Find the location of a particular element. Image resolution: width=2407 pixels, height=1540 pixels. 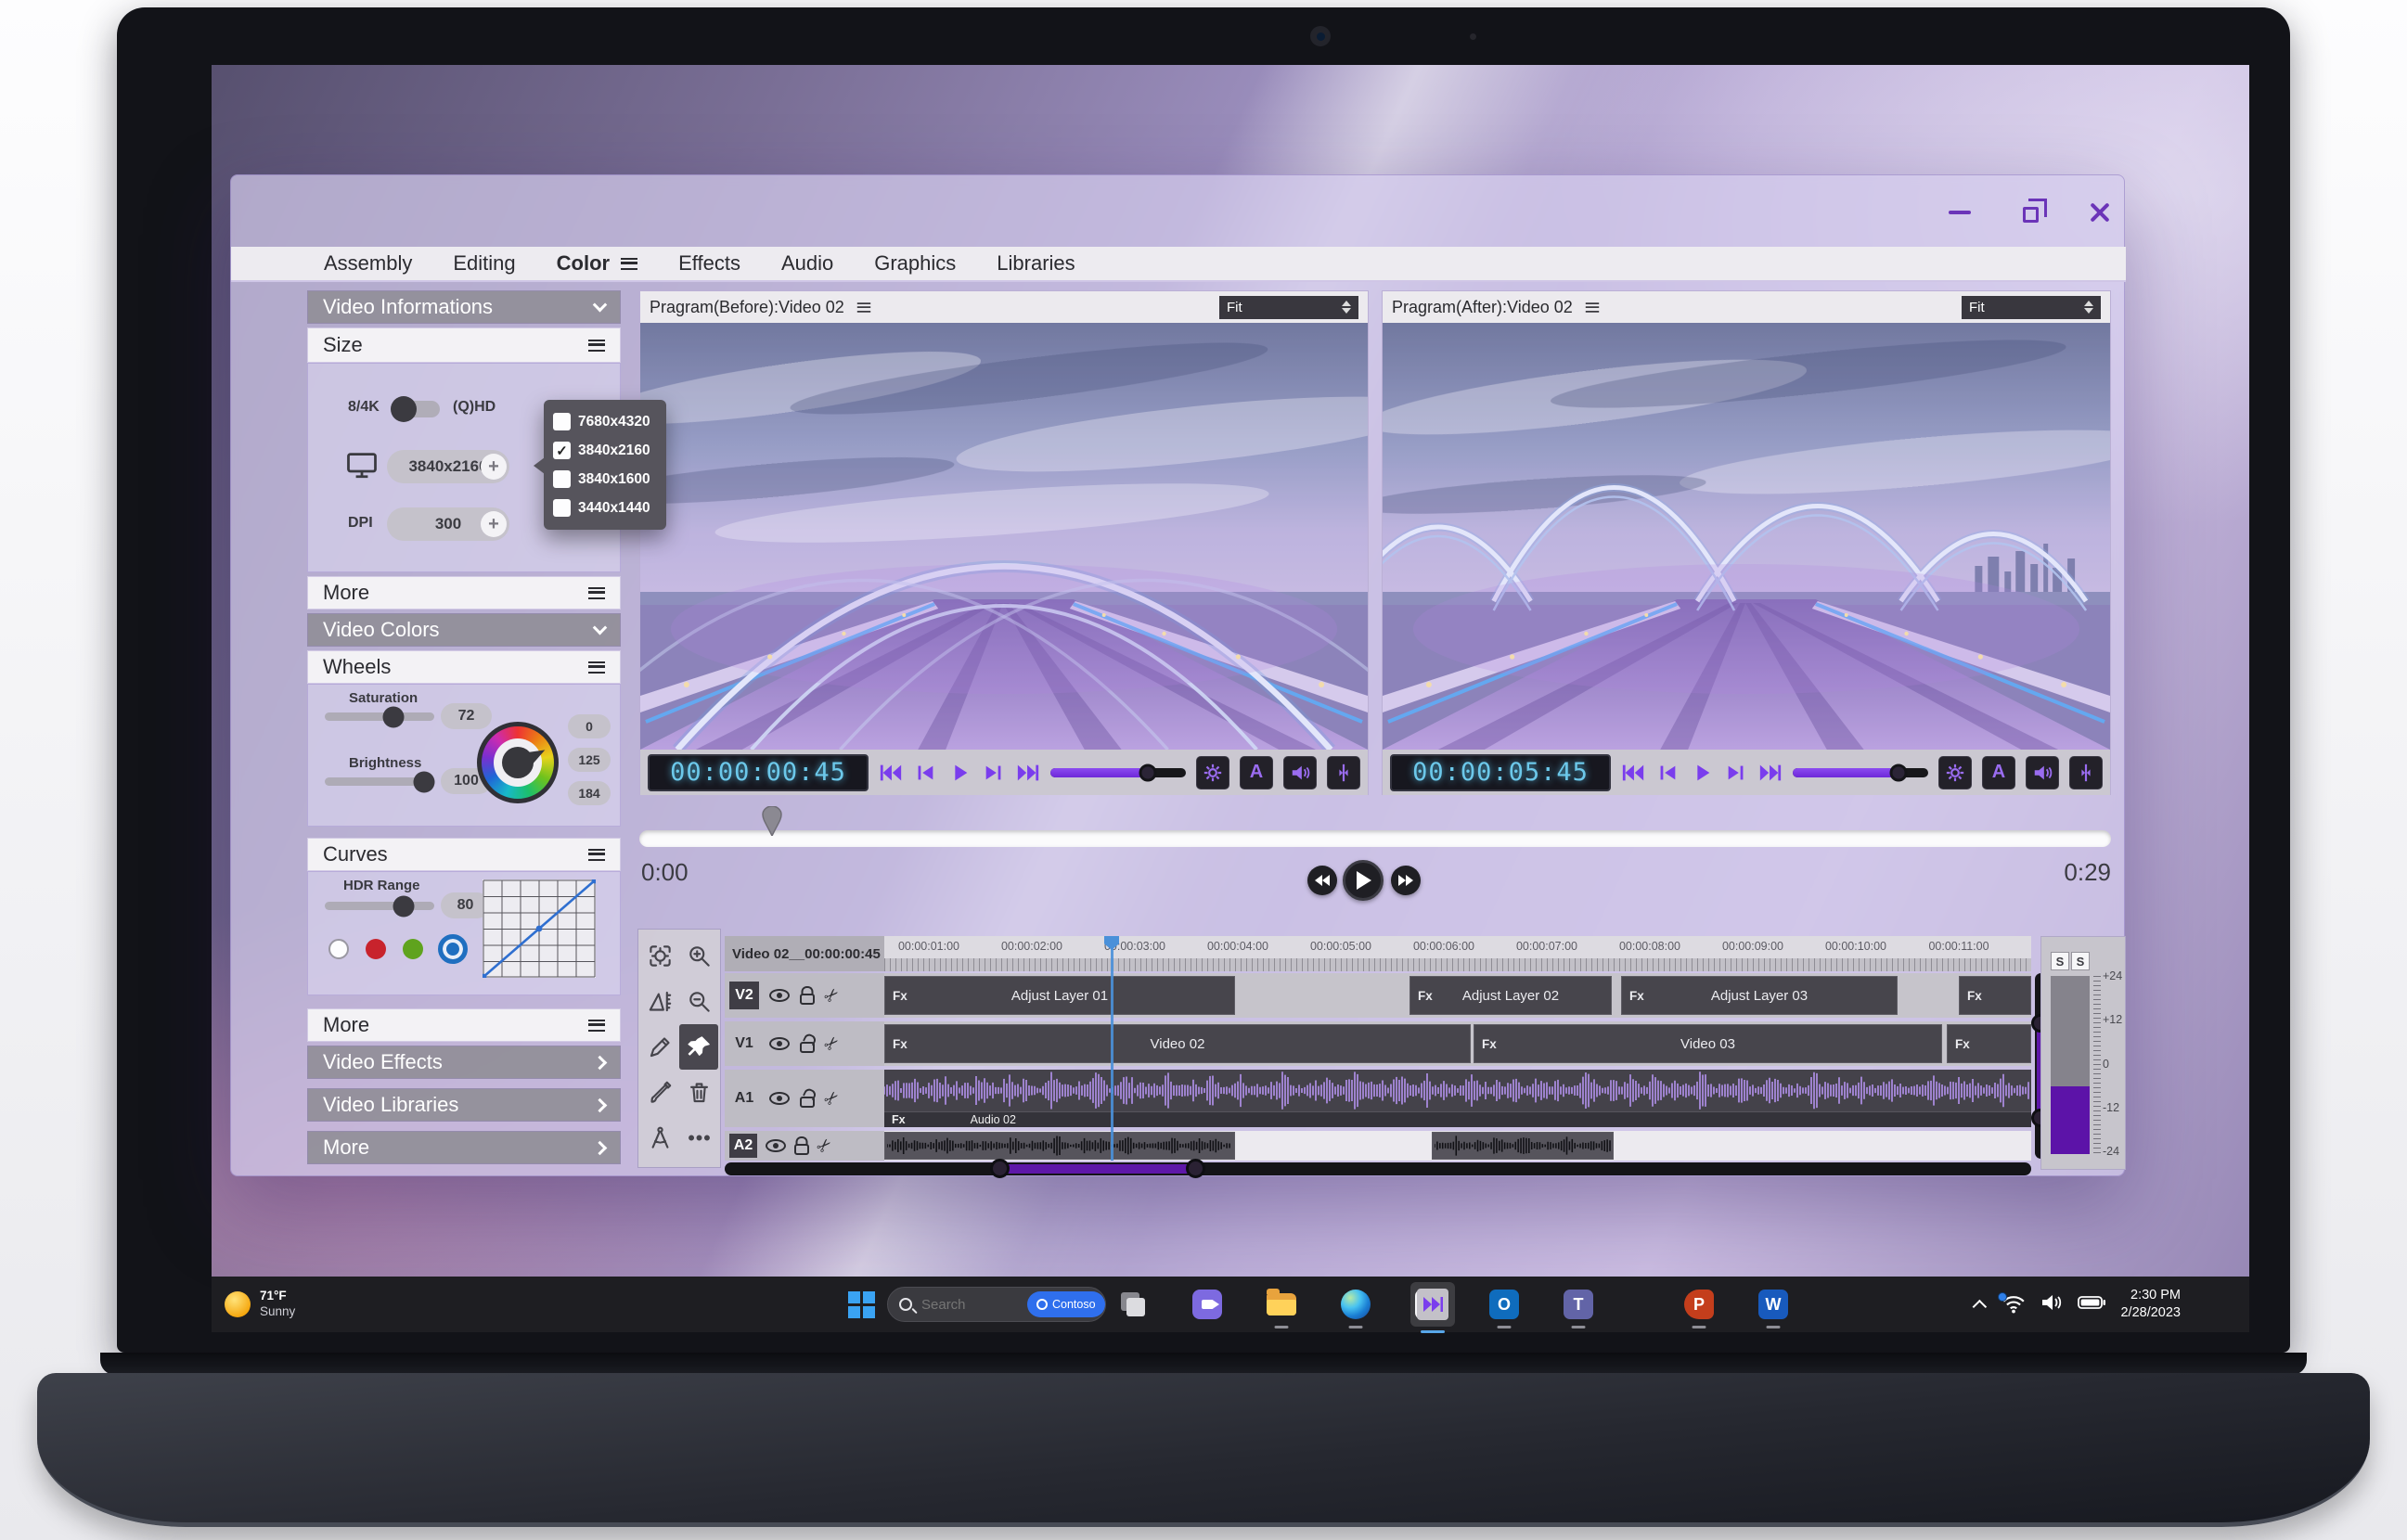

play-button is located at coordinates (959, 773).